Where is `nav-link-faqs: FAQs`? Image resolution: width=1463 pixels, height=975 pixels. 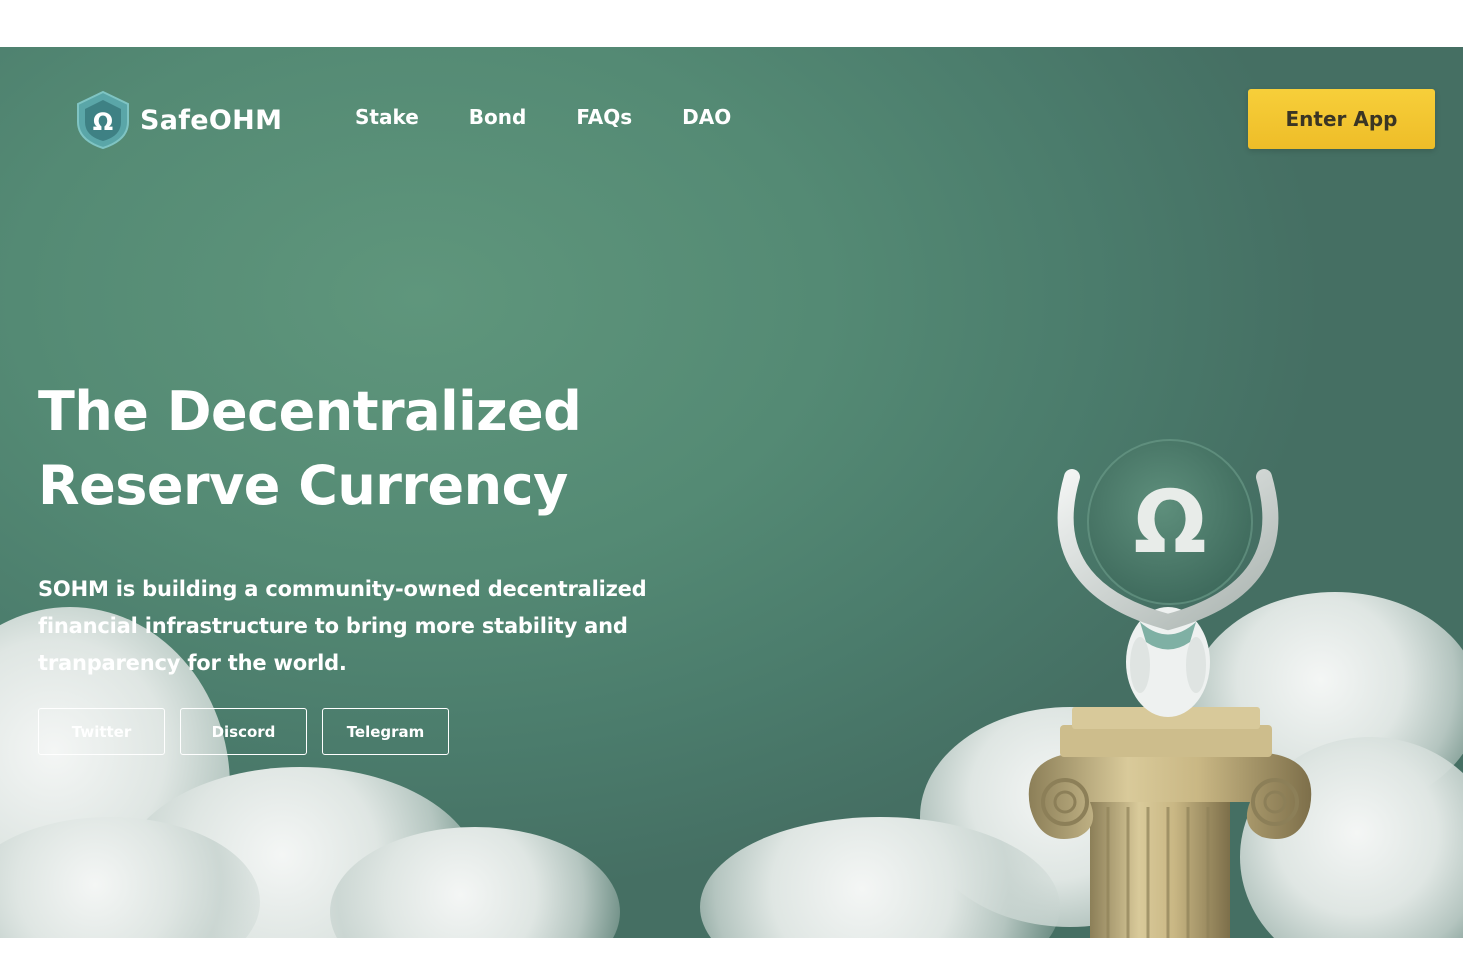 nav-link-faqs: FAQs is located at coordinates (604, 117).